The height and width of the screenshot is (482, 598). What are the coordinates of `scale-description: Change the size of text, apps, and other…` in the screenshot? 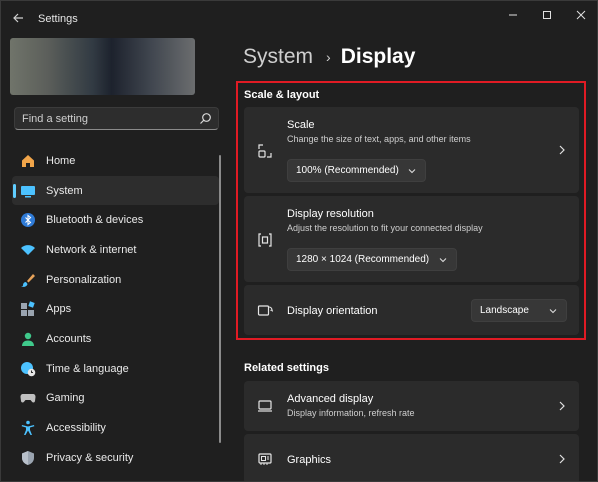 It's located at (379, 139).